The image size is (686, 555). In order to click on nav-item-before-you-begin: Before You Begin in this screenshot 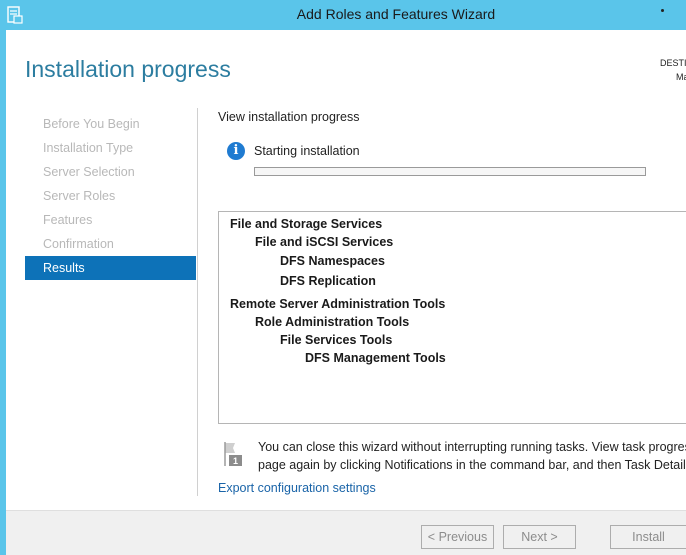, I will do `click(91, 124)`.